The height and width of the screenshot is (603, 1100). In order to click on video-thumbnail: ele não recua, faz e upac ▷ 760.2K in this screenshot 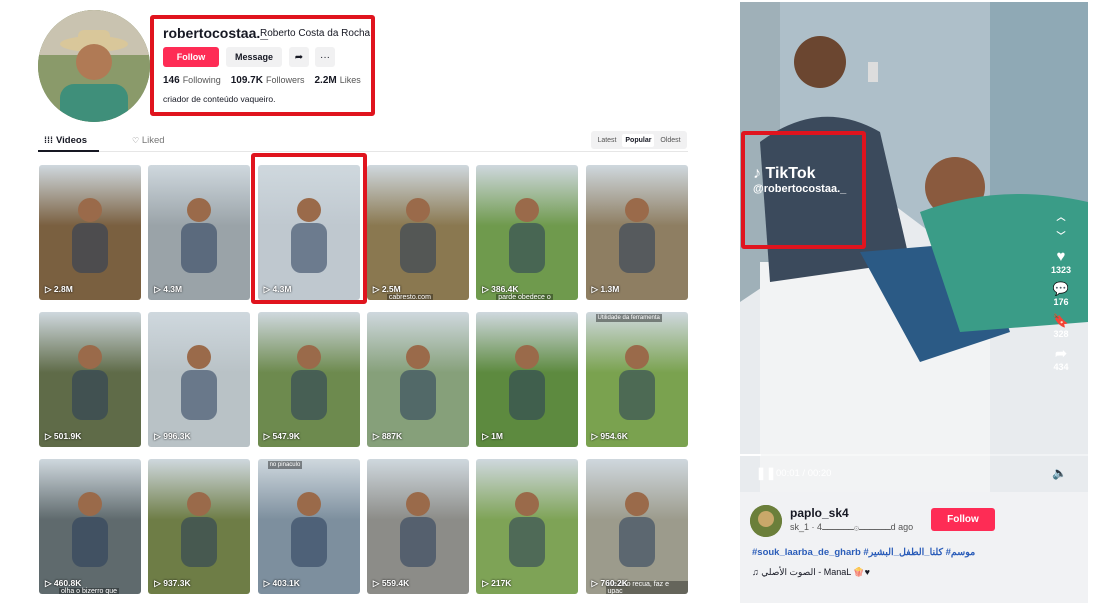, I will do `click(636, 526)`.